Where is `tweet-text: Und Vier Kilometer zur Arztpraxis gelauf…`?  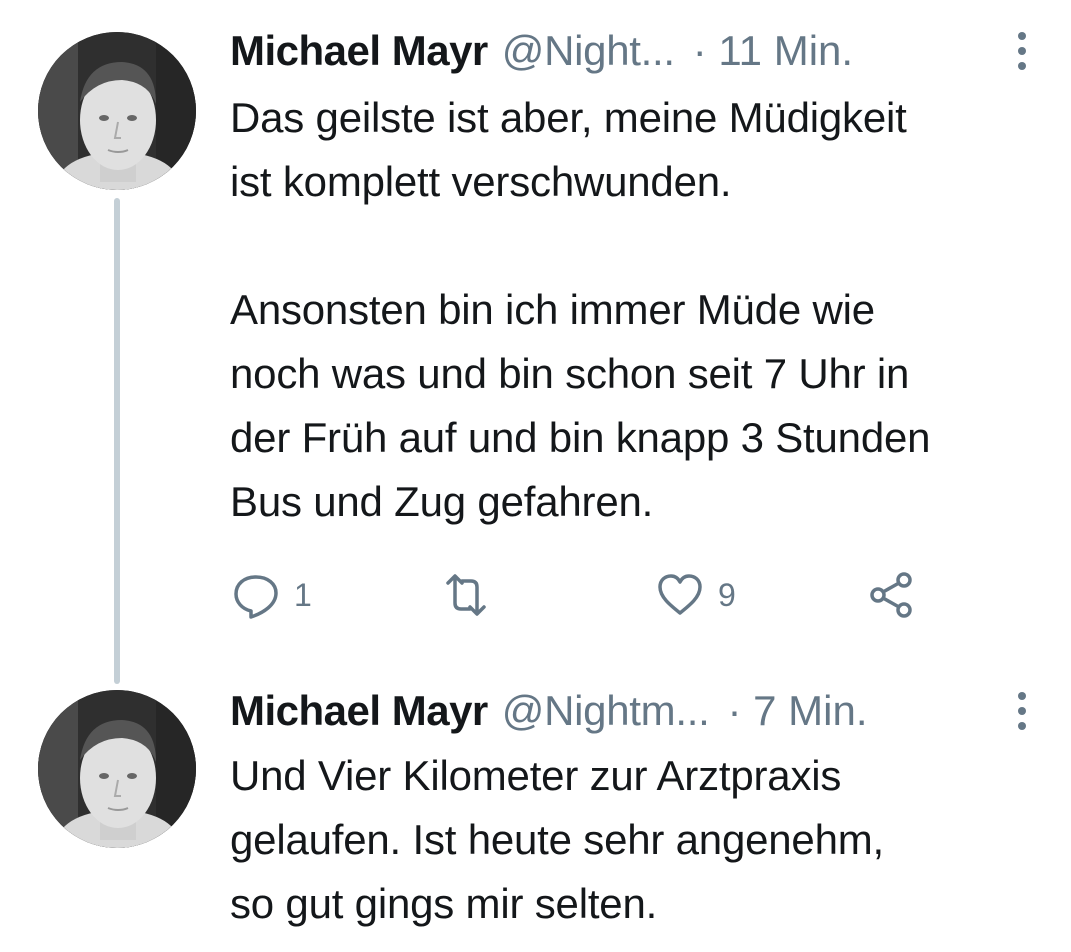
tweet-text: Und Vier Kilometer zur Arztpraxis gelauf… is located at coordinates (557, 839).